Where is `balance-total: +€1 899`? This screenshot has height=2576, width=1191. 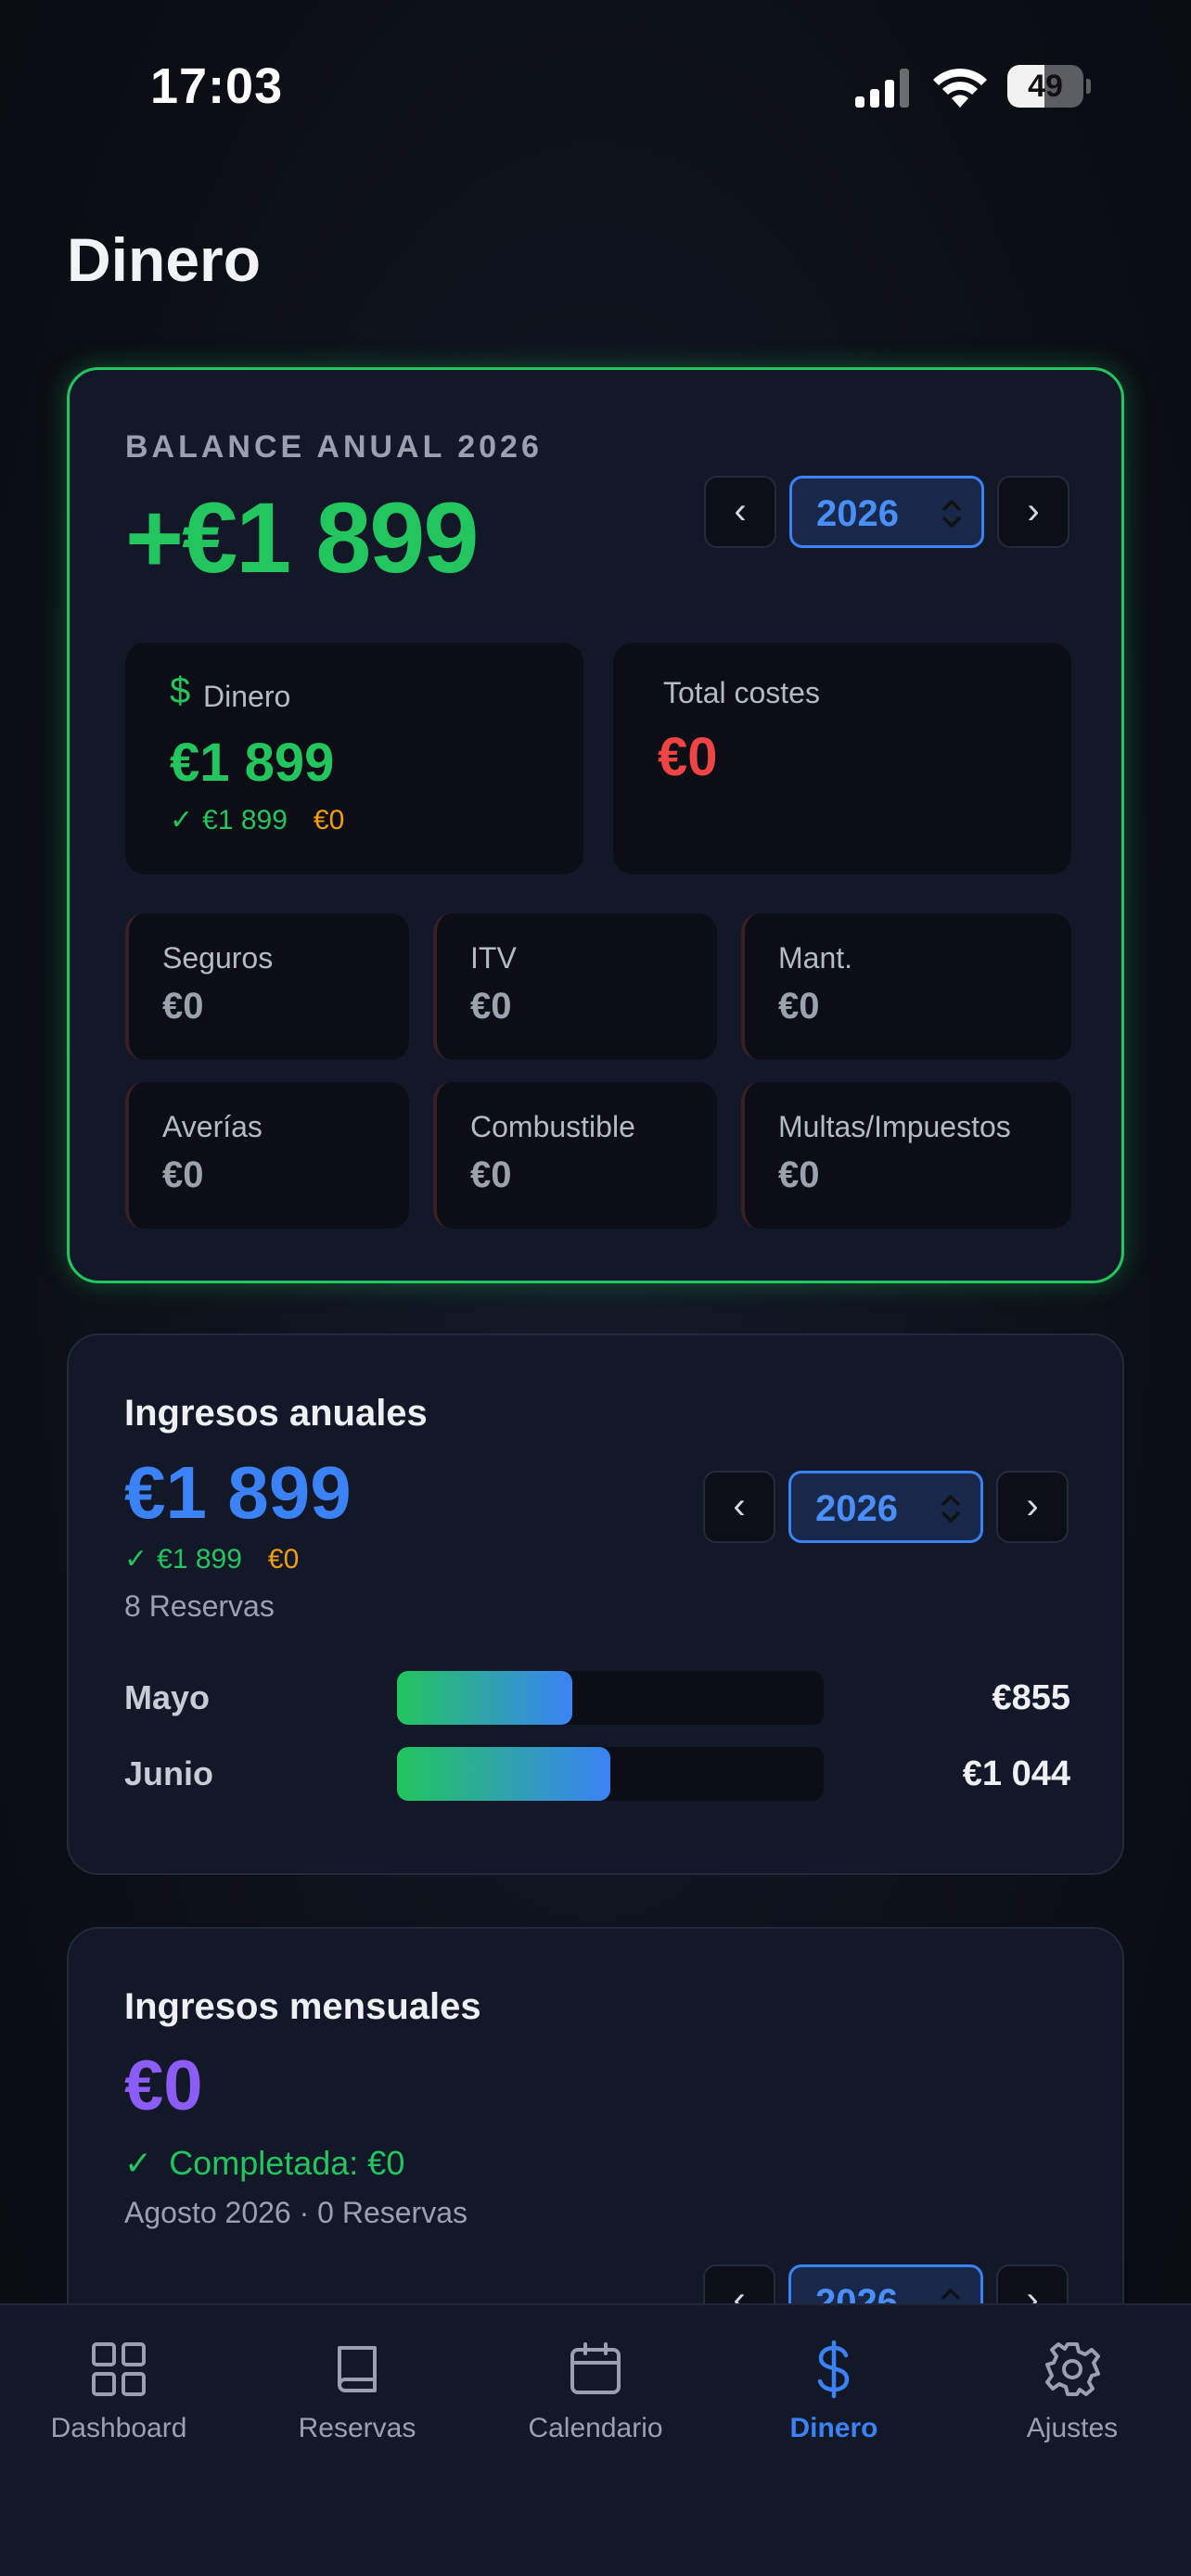 balance-total: +€1 899 is located at coordinates (302, 537).